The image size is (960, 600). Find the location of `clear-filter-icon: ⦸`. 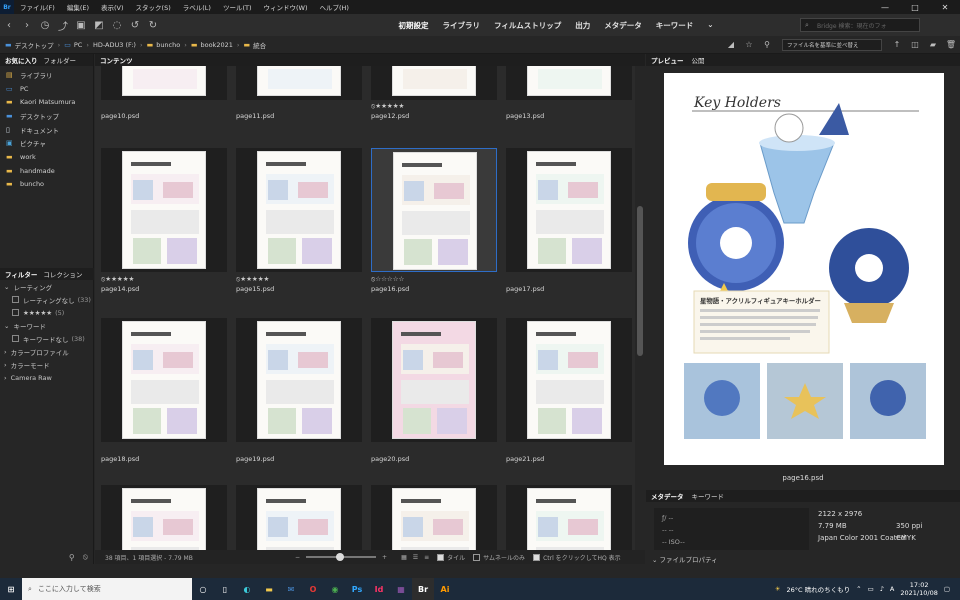

clear-filter-icon: ⦸ is located at coordinates (85, 557).